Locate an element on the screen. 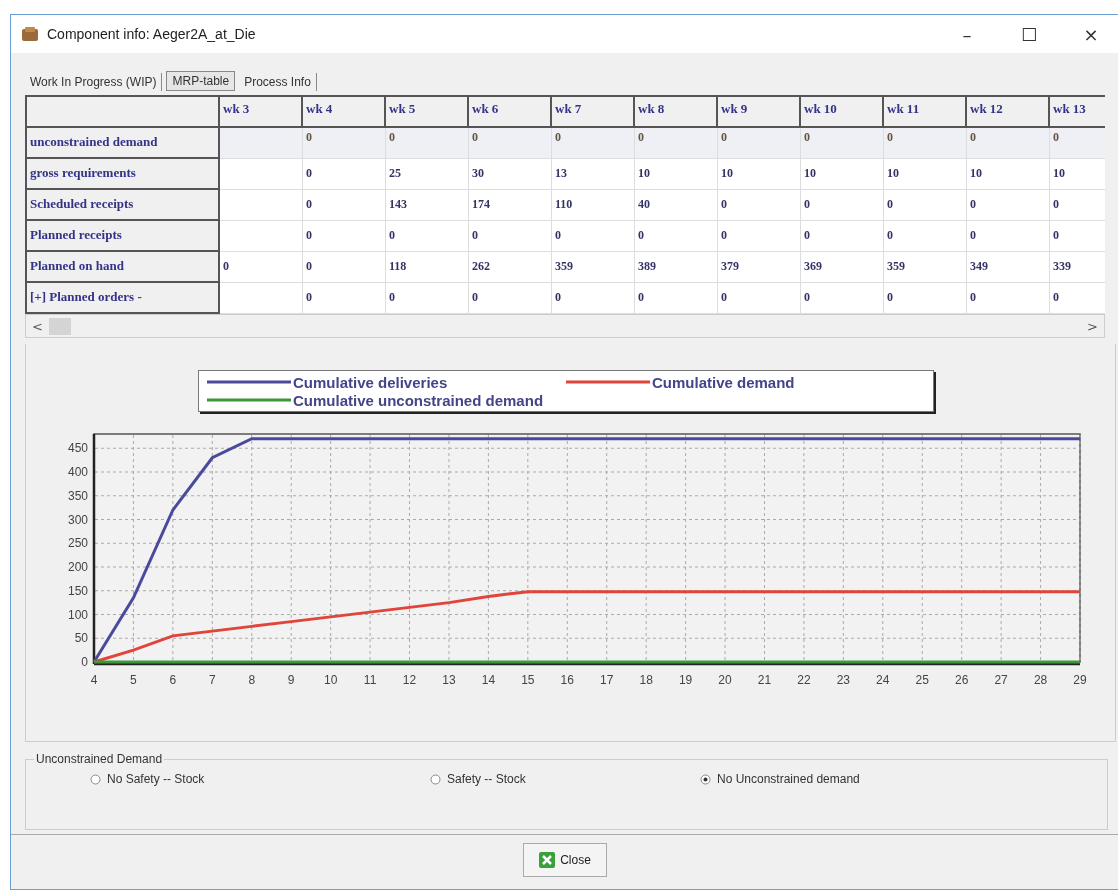  row-header: [+] Planned orders - is located at coordinates (123, 298).